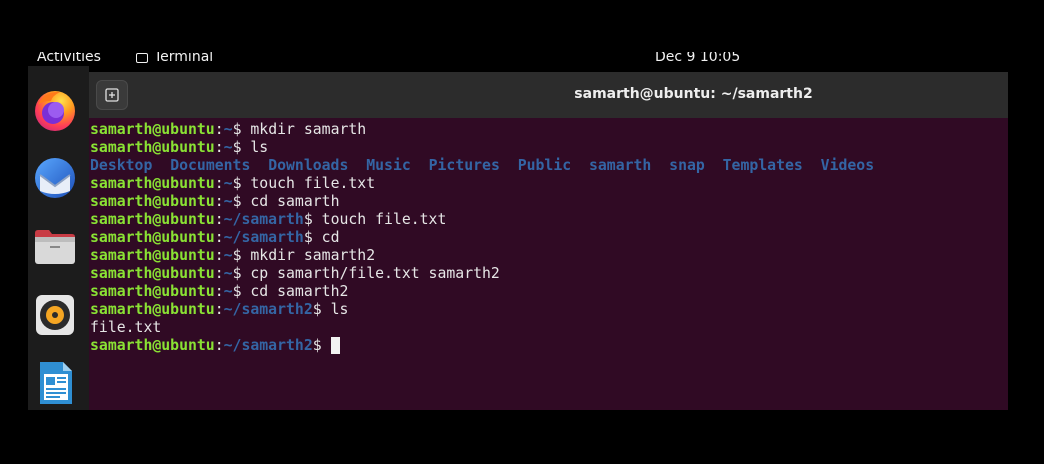 Image resolution: width=1044 pixels, height=464 pixels. I want to click on dock-item-files, so click(55, 247).